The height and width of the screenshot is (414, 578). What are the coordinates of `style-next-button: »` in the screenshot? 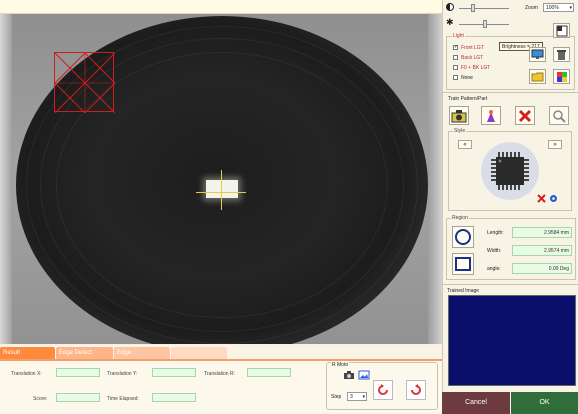 It's located at (555, 144).